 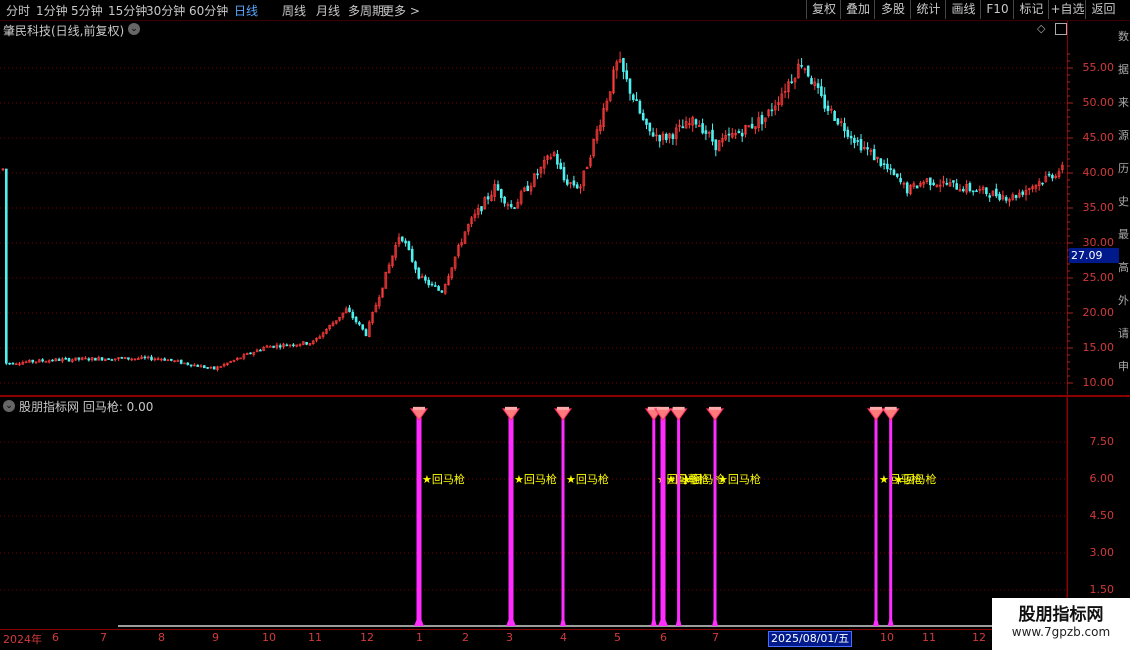 What do you see at coordinates (997, 9) in the screenshot?
I see `toolbar-button-5: F10` at bounding box center [997, 9].